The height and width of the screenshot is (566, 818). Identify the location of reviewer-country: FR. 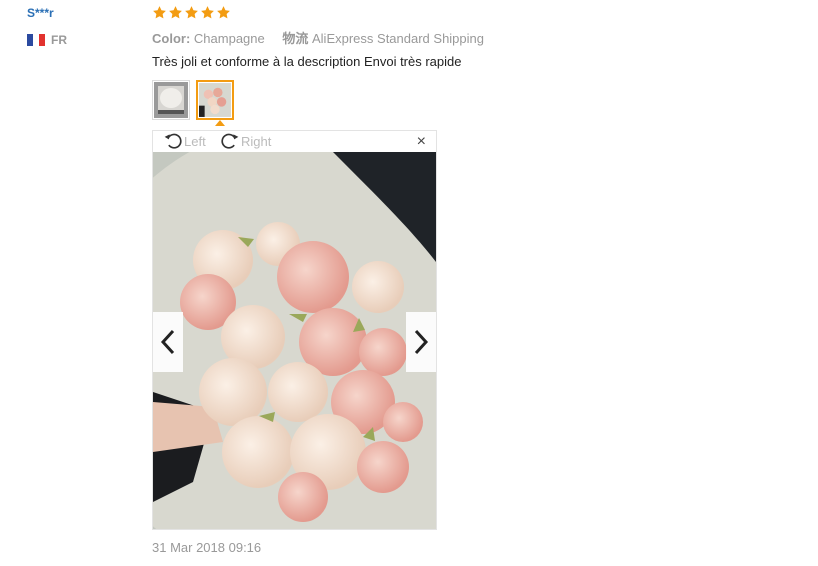
(47, 40).